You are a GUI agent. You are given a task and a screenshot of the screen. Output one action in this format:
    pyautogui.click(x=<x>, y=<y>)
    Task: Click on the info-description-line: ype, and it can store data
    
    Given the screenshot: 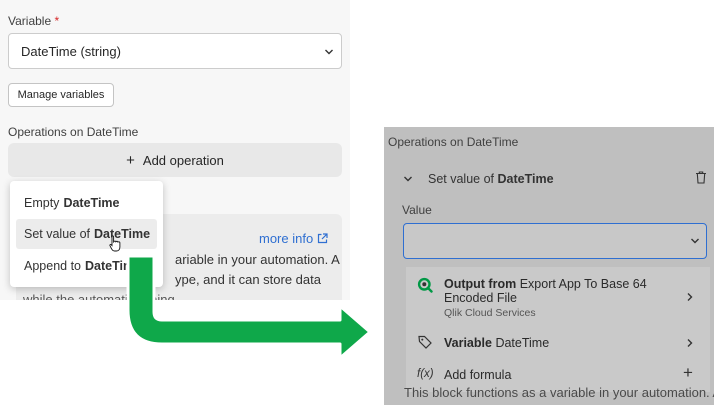 What is the action you would take?
    pyautogui.click(x=248, y=279)
    